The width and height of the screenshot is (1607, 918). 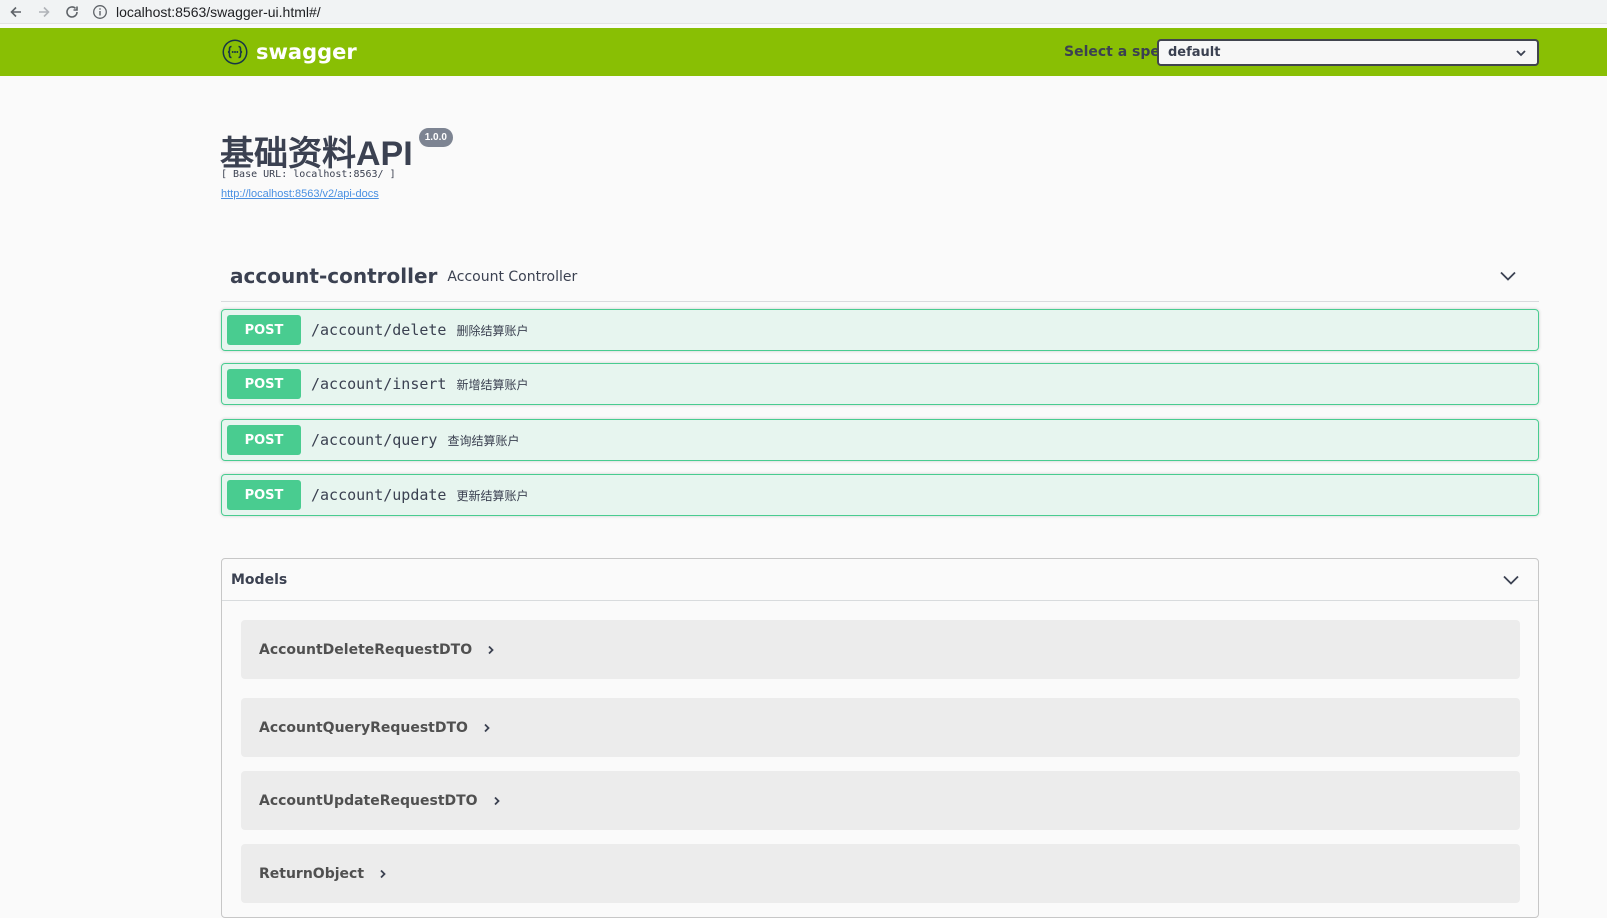 I want to click on swagger-logo-icon, so click(x=235, y=52).